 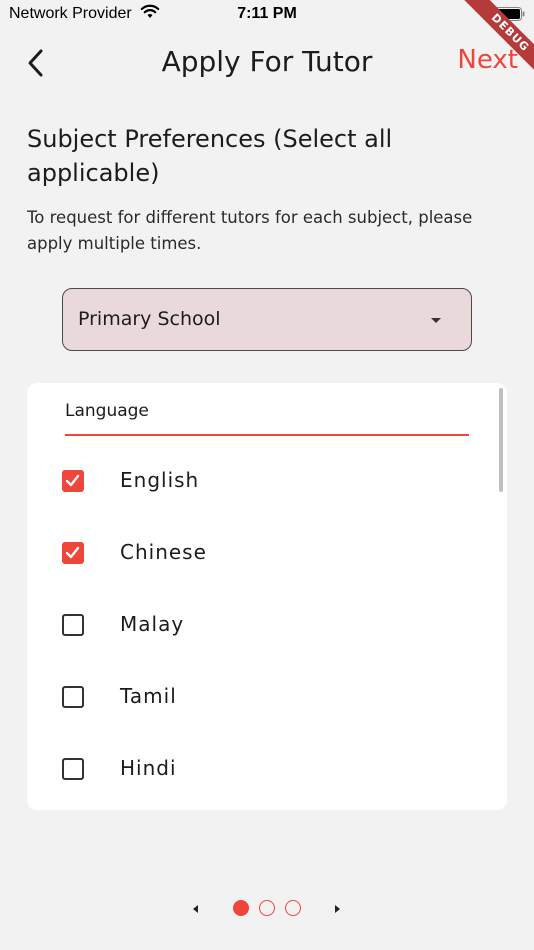 I want to click on app-bar: Apply For Tutor Next, so click(x=267, y=63).